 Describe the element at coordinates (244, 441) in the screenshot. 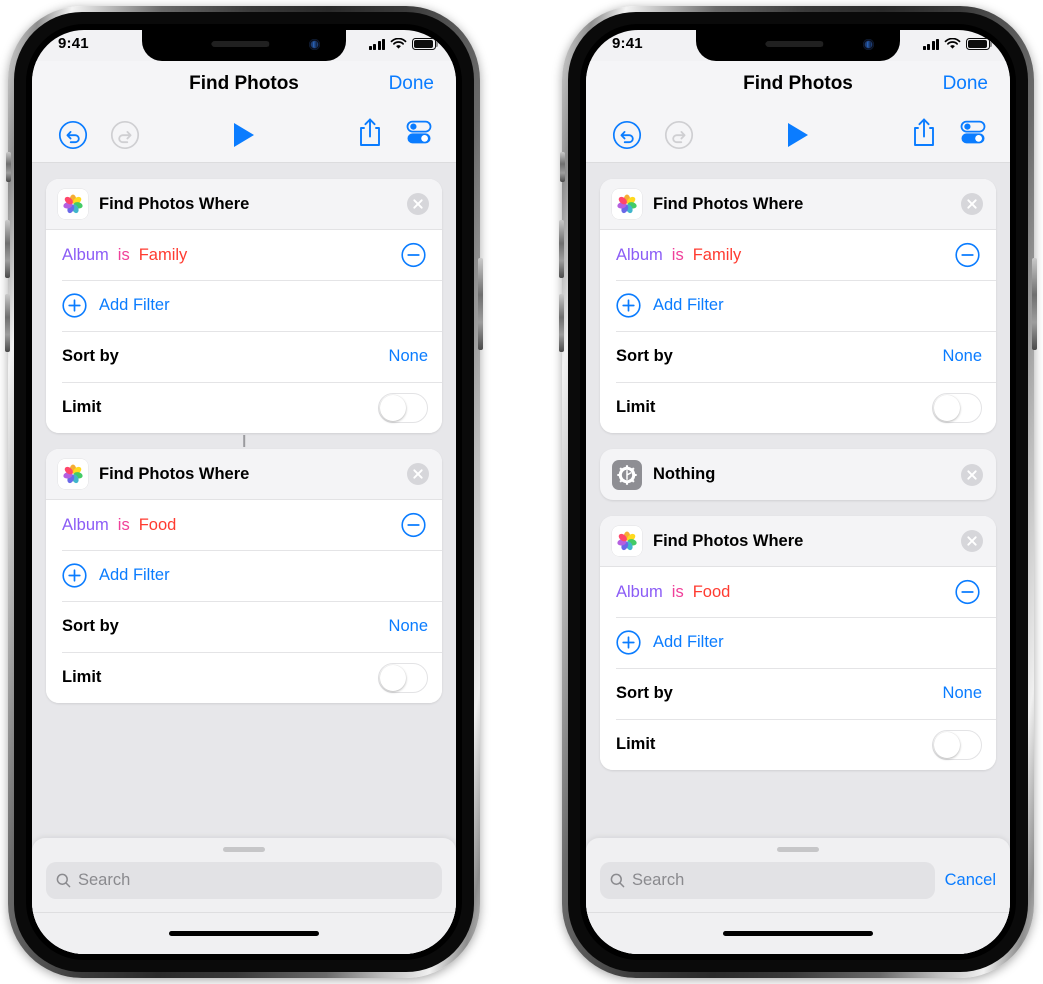

I see `action-connector` at that location.